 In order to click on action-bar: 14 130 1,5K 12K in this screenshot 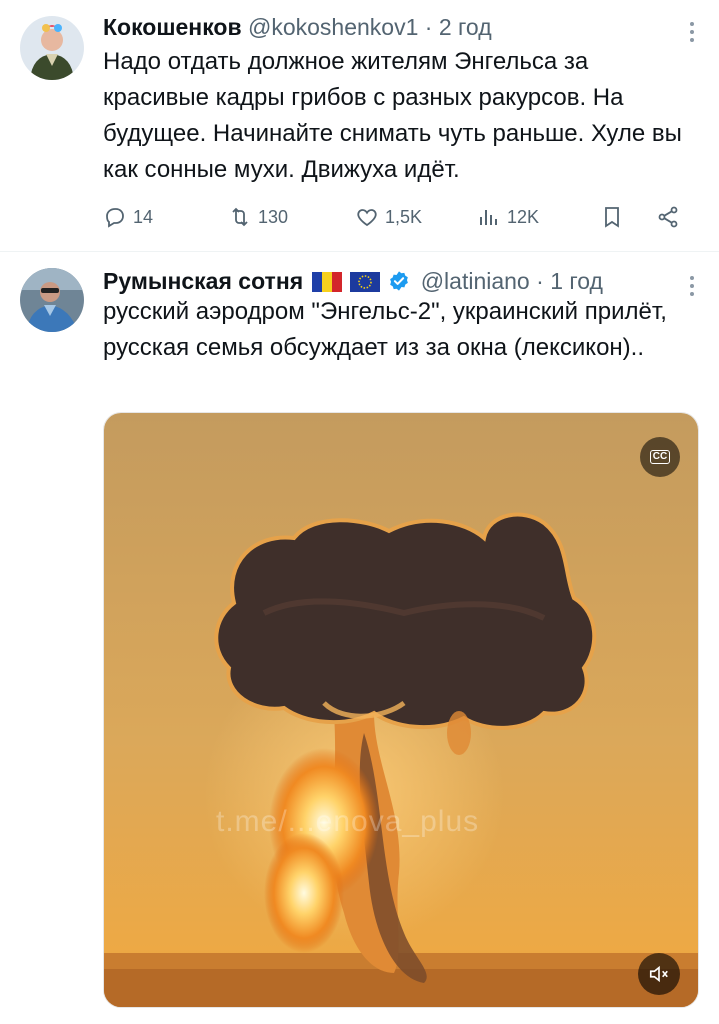, I will do `click(398, 217)`.